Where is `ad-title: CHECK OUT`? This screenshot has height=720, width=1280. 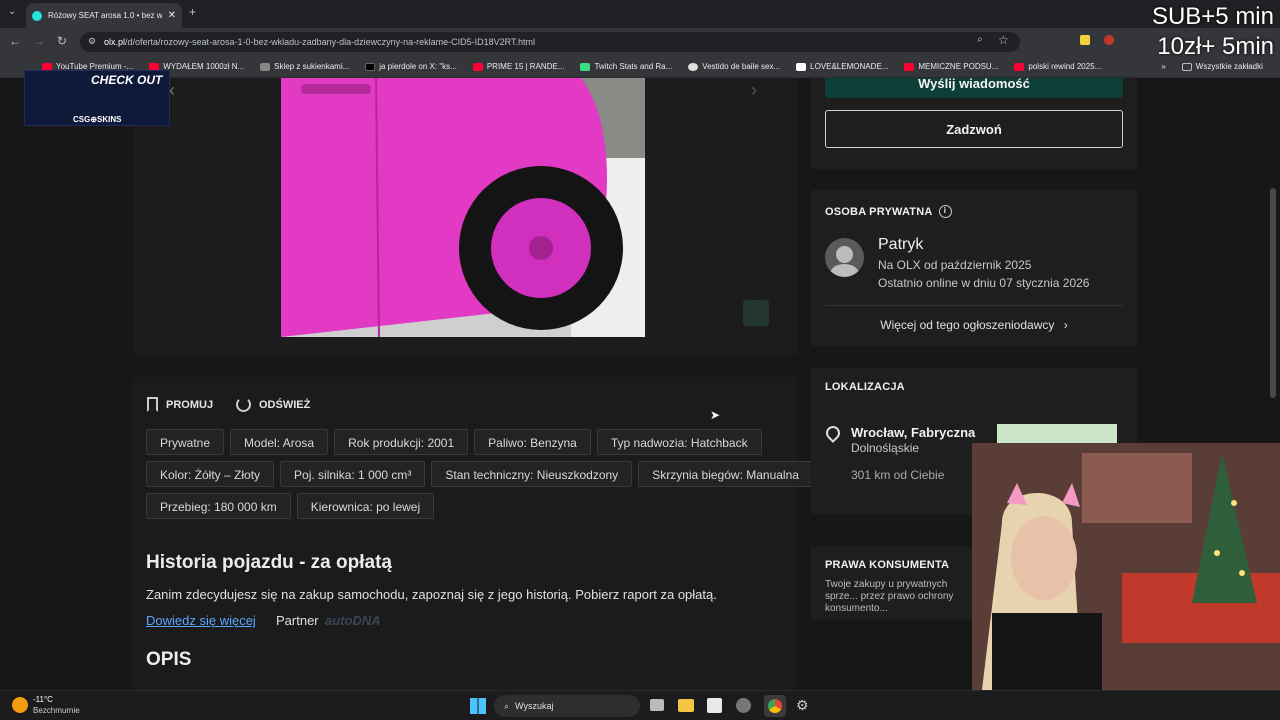
ad-title: CHECK OUT is located at coordinates (127, 80).